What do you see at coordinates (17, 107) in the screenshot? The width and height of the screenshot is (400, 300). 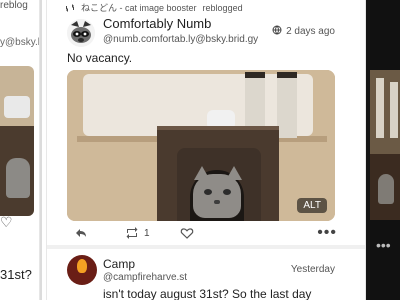 I see `left-image-window` at bounding box center [17, 107].